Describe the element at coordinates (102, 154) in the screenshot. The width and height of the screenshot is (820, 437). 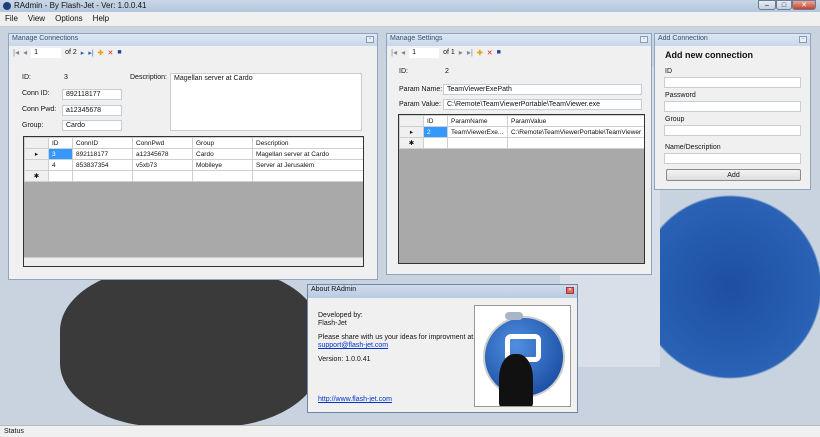
I see `cell: 892118177` at that location.